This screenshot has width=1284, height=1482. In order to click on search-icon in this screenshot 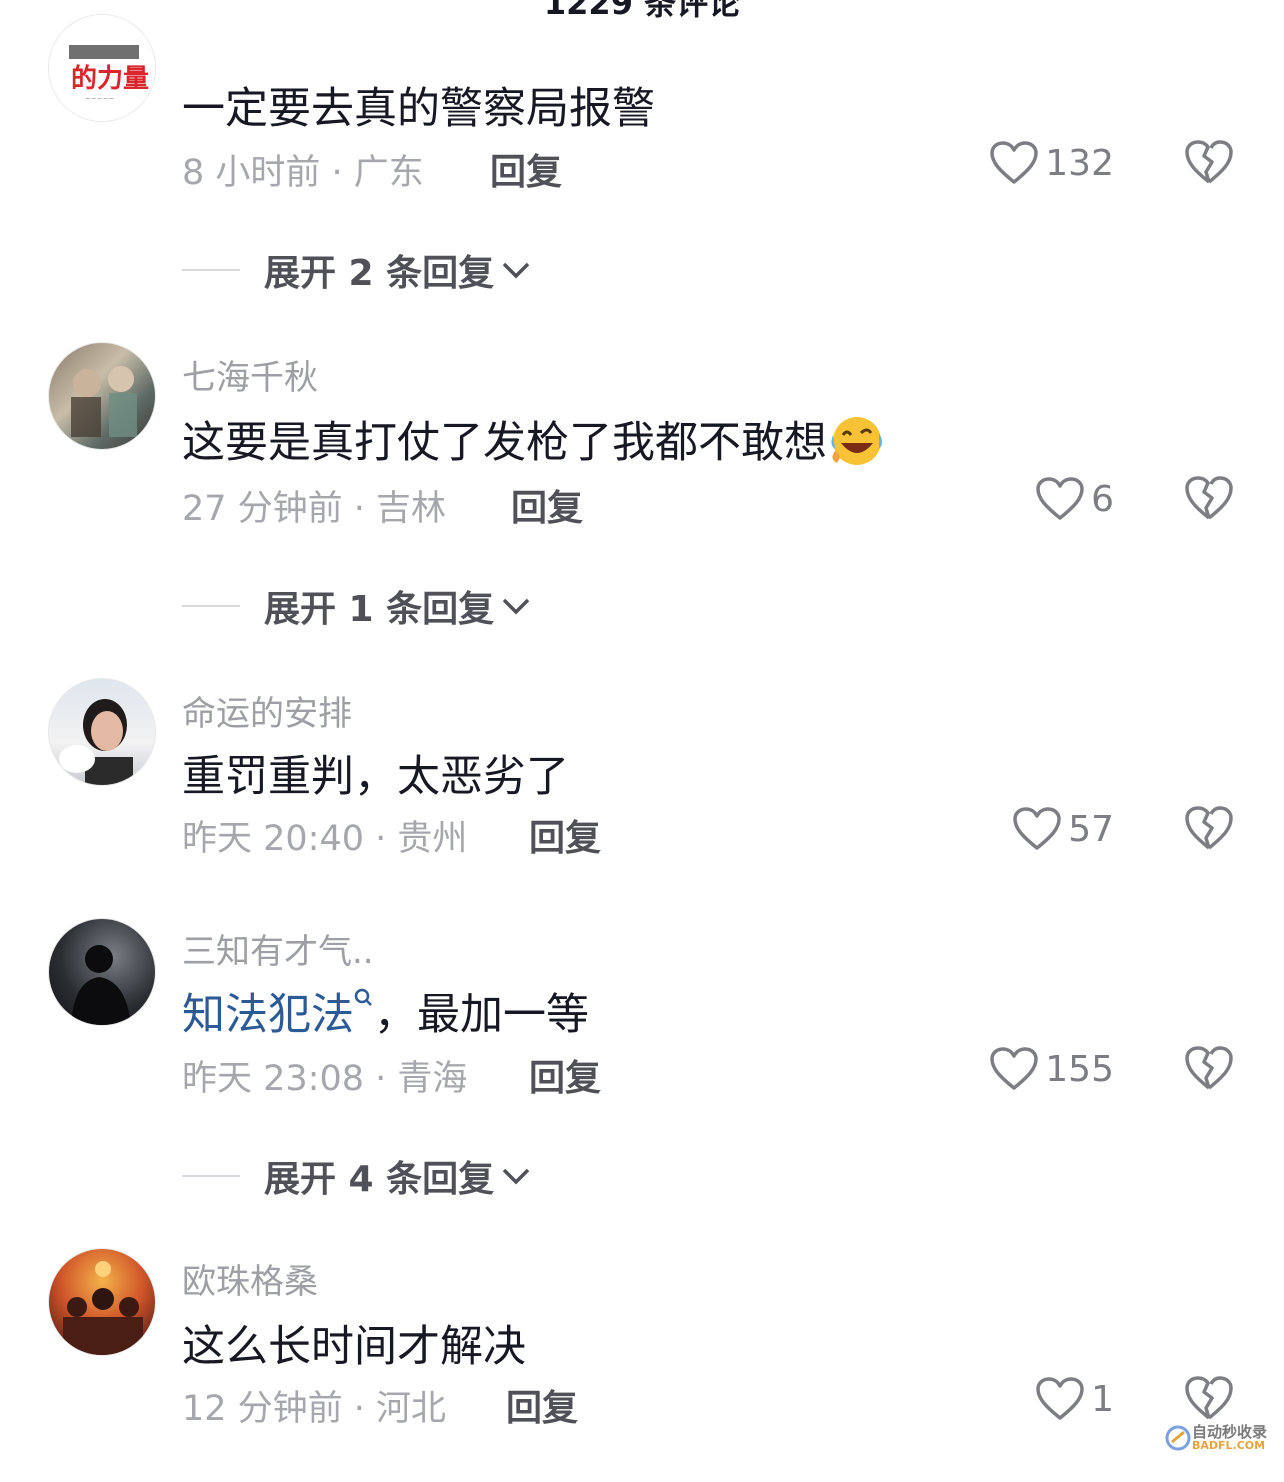, I will do `click(364, 999)`.